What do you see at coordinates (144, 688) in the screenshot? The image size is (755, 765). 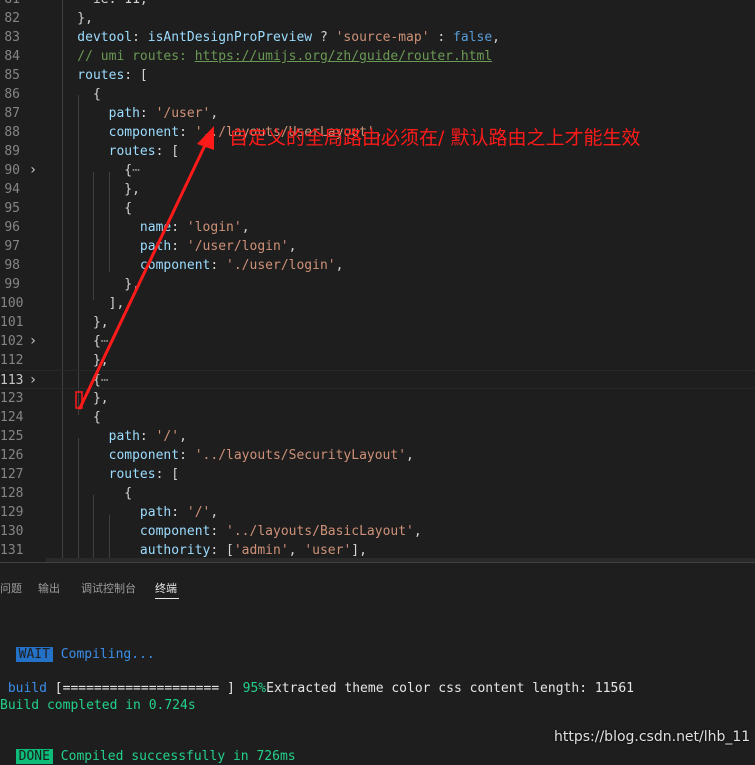 I see `build-progress-bar: [==================== ]` at bounding box center [144, 688].